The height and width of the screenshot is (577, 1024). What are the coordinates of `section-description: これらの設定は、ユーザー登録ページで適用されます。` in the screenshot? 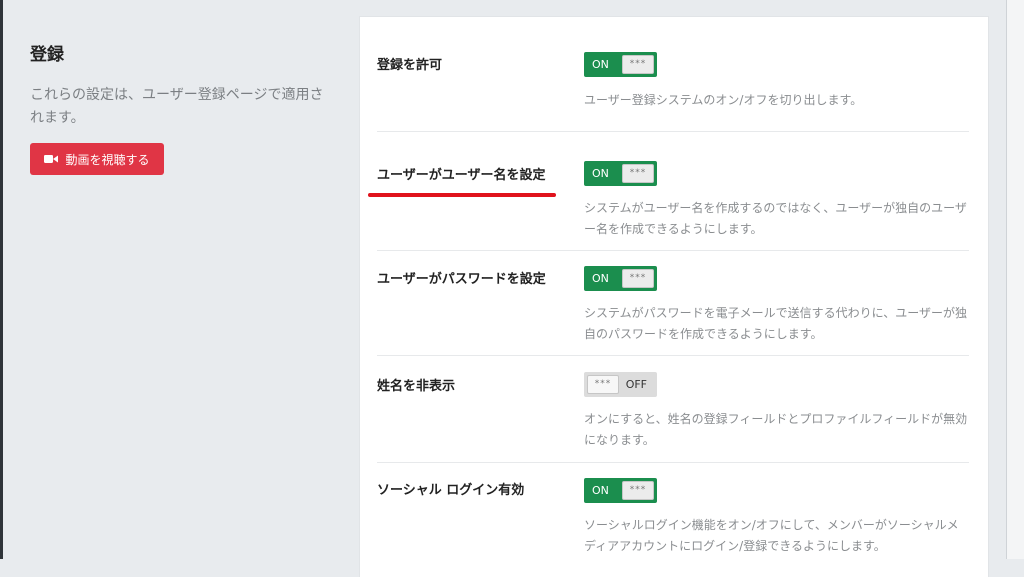 It's located at (177, 106).